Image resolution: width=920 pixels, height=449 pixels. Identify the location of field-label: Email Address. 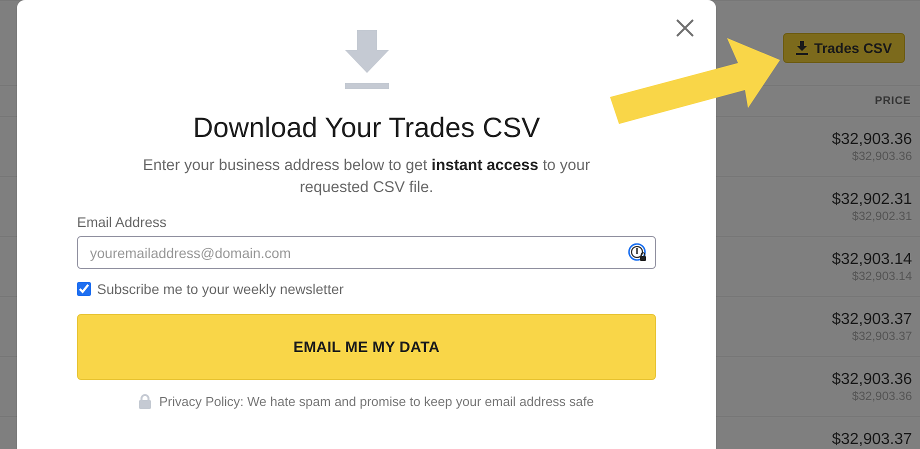
(122, 222).